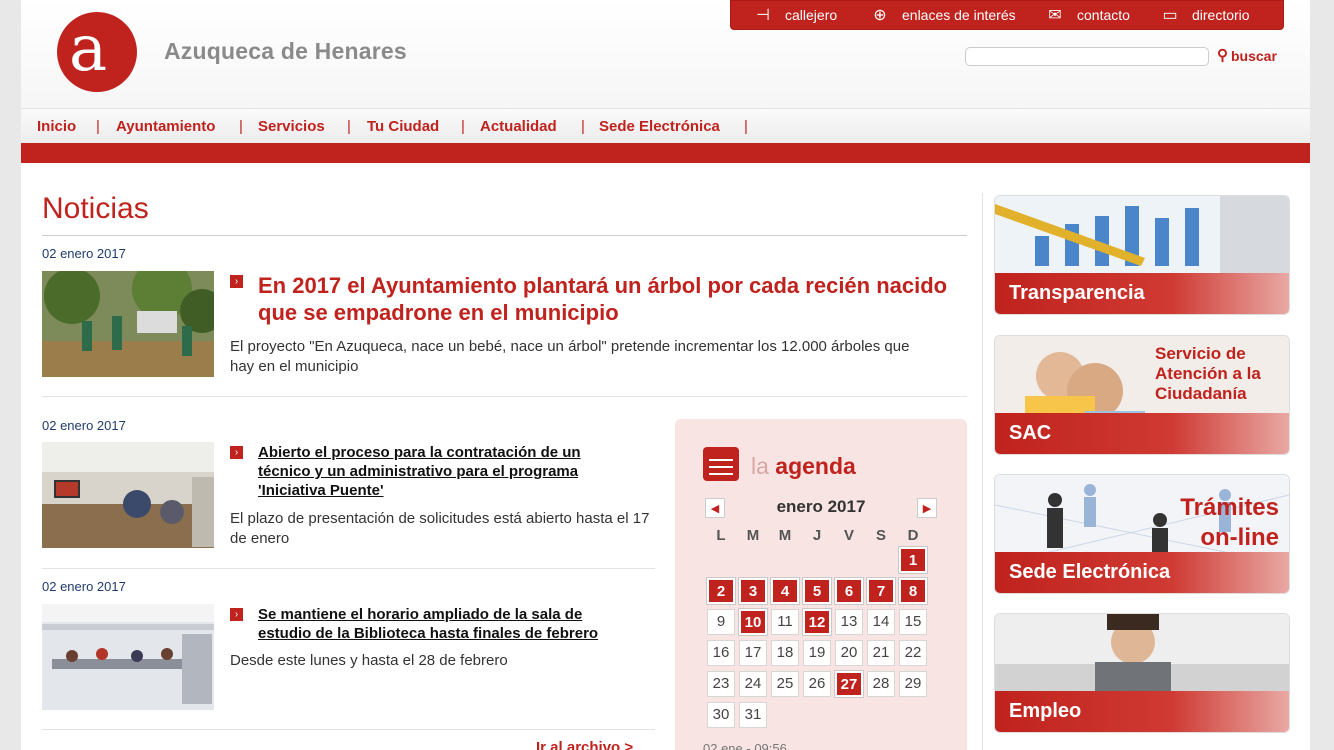 The height and width of the screenshot is (750, 1334). Describe the element at coordinates (1142, 534) in the screenshot. I see `promo-sede-electronica: Trámites on-line Sede Electrónica` at that location.